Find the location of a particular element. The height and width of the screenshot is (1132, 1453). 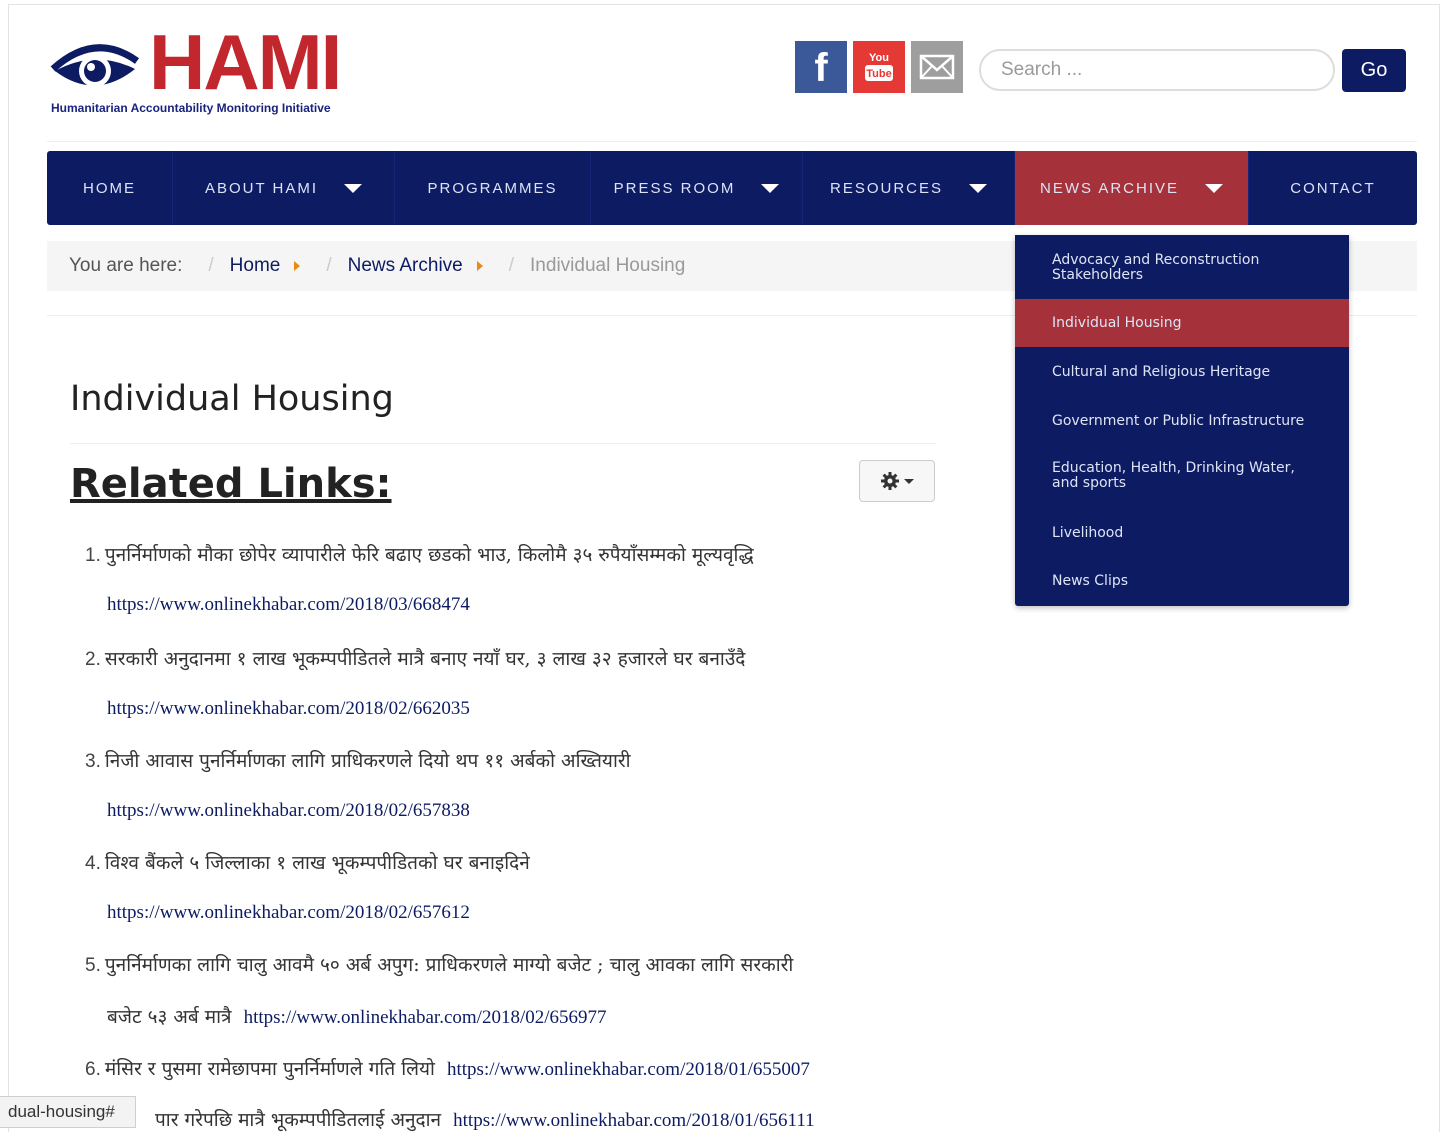

search-go-button: Go is located at coordinates (1374, 70).